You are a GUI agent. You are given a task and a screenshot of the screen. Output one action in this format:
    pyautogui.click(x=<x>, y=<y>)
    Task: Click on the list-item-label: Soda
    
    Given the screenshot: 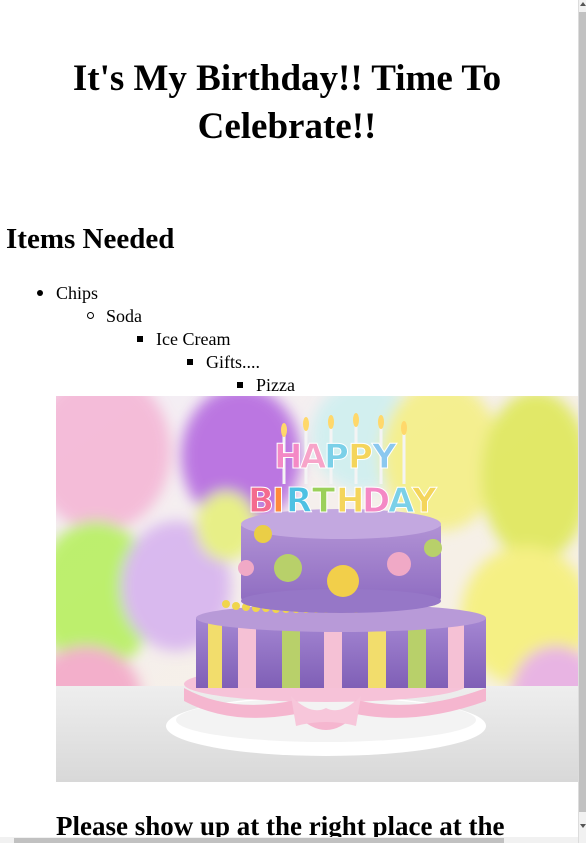 What is the action you would take?
    pyautogui.click(x=124, y=316)
    